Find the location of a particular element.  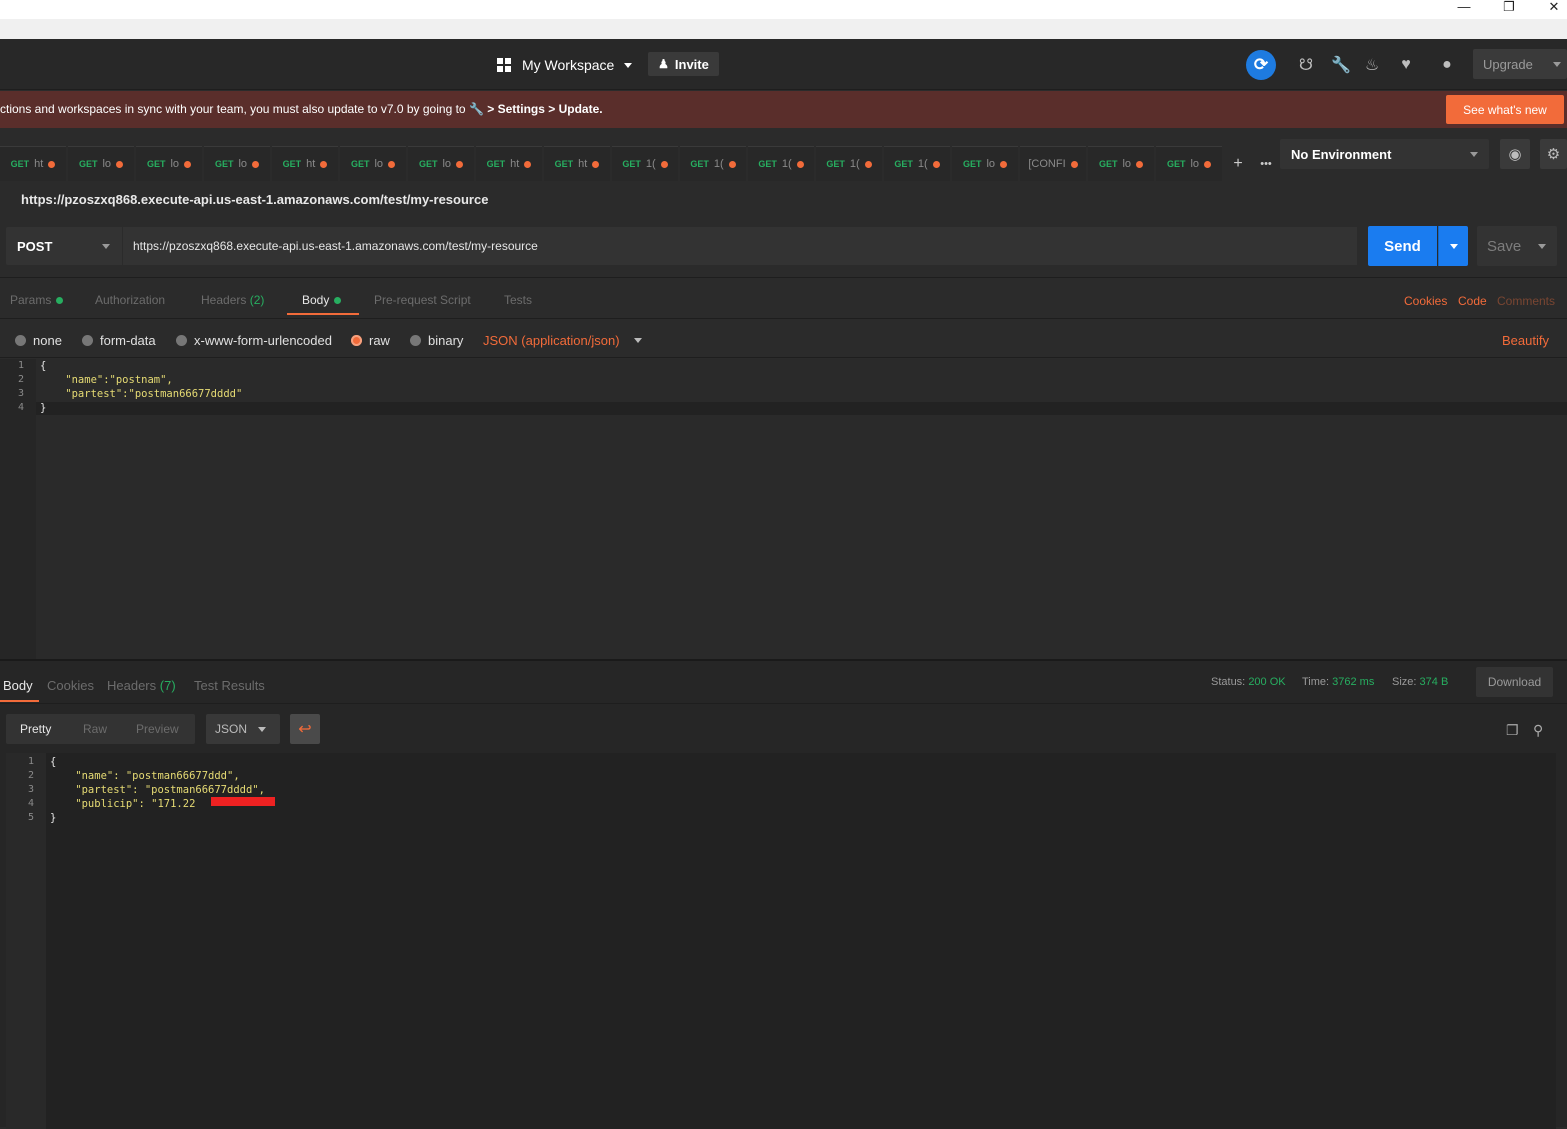

tab-authorization: Authorization is located at coordinates (130, 300).